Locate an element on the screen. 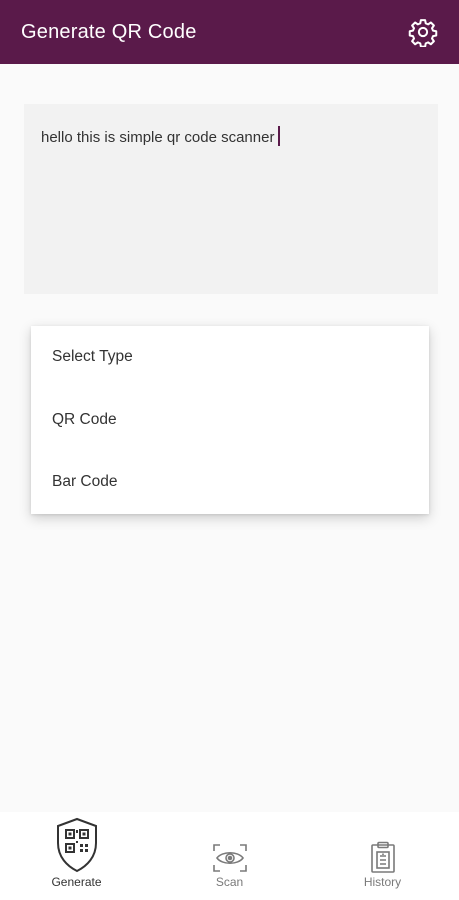 Image resolution: width=459 pixels, height=900 pixels. settings-button is located at coordinates (423, 32).